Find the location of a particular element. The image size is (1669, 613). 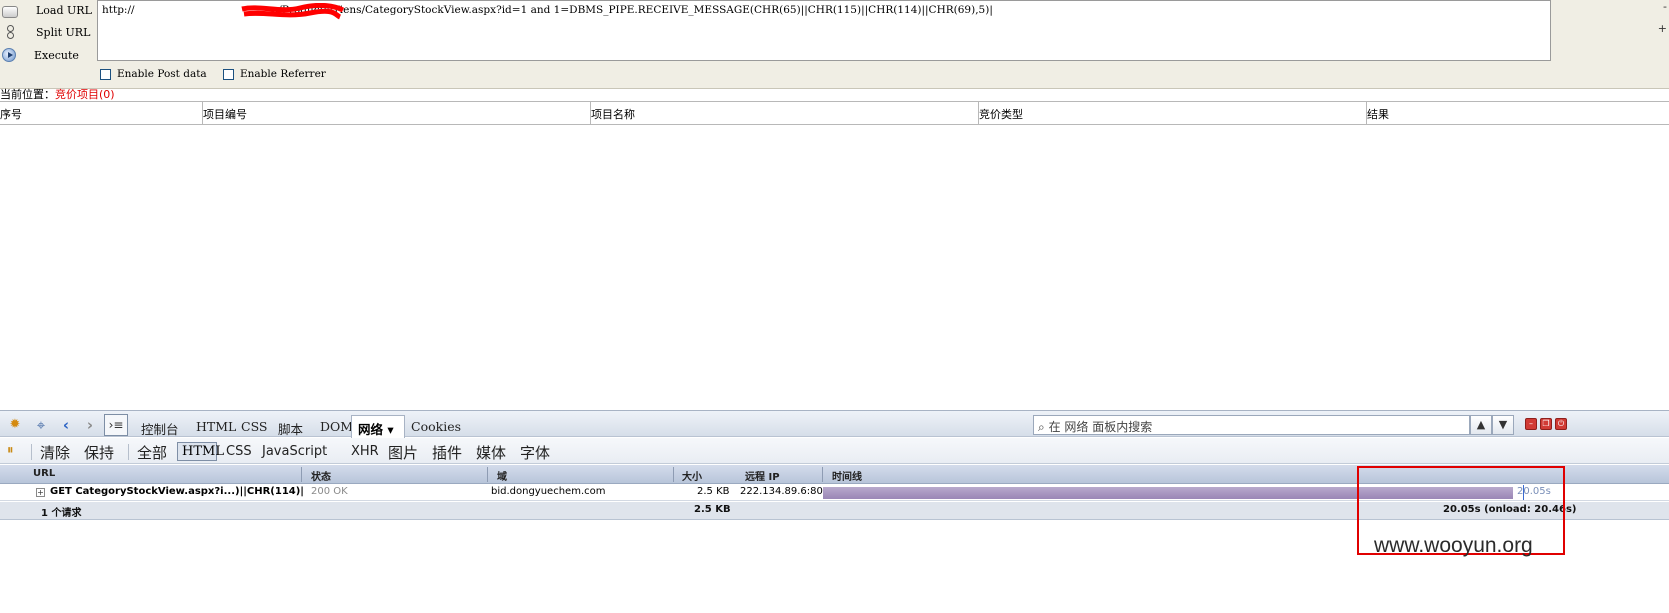

expand-icon: + is located at coordinates (40, 492).